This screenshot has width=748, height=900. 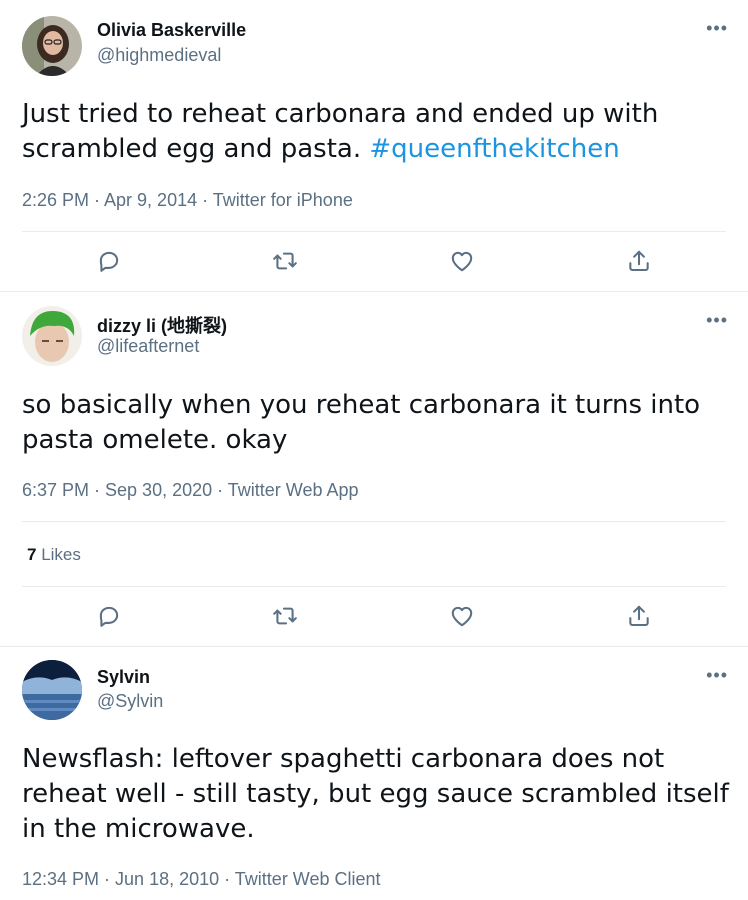 What do you see at coordinates (494, 149) in the screenshot?
I see `hashtag-link: #queenfthekitchen` at bounding box center [494, 149].